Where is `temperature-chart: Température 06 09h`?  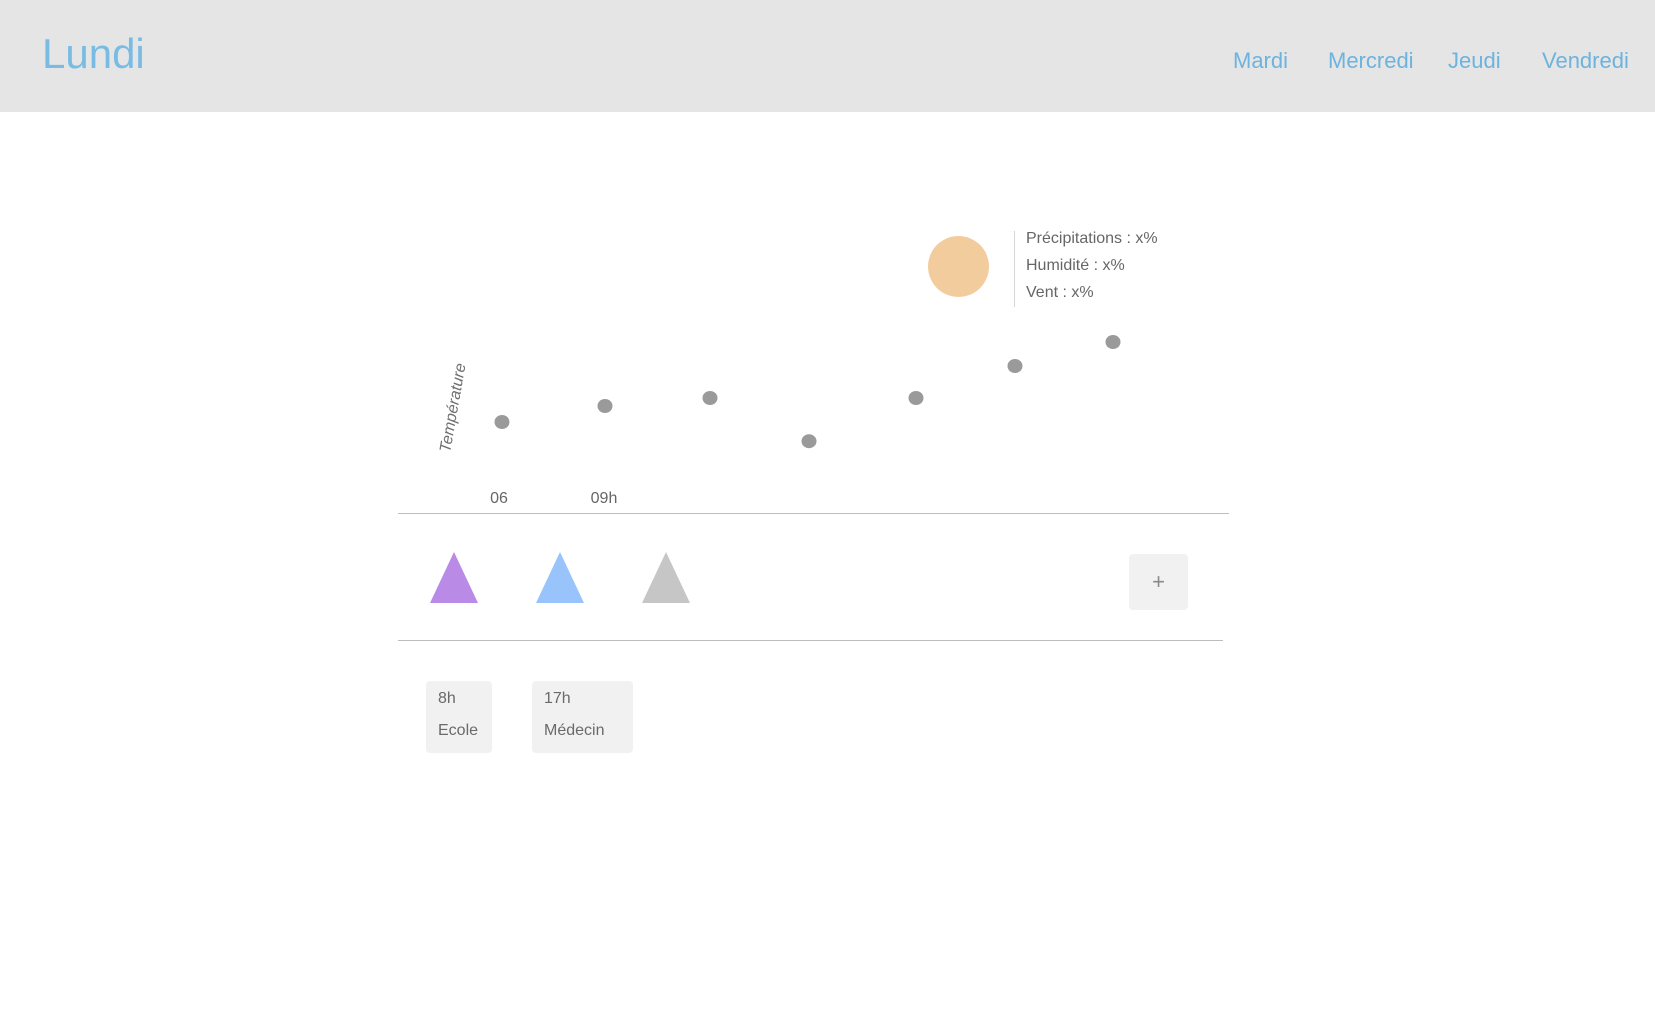 temperature-chart: Température 06 09h is located at coordinates (779, 421).